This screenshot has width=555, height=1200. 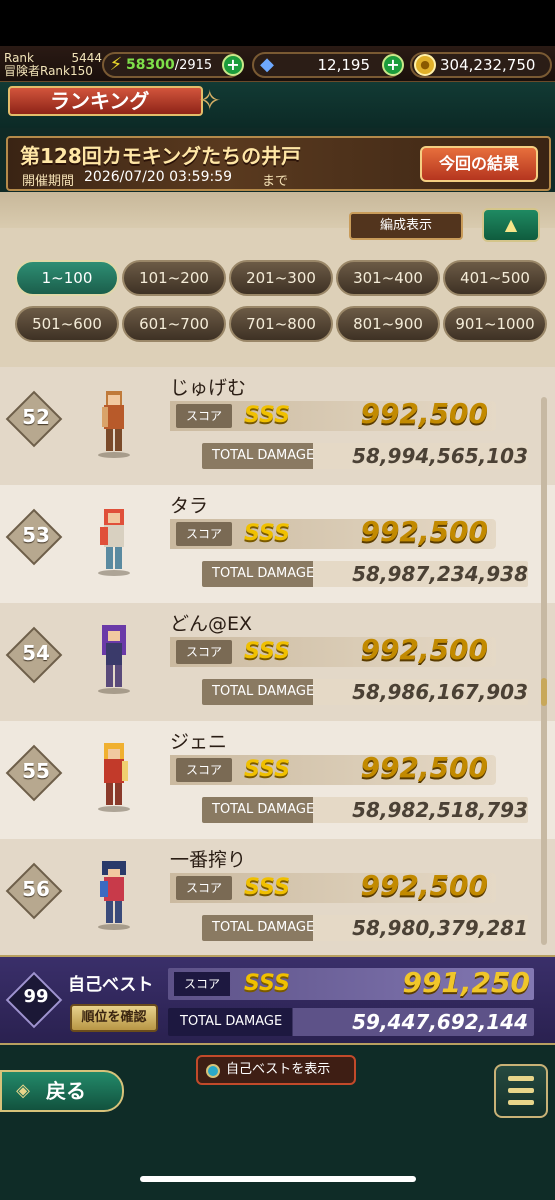 I want to click on player-rank-block: Rank 5444 冒険者Rank150, so click(x=53, y=66).